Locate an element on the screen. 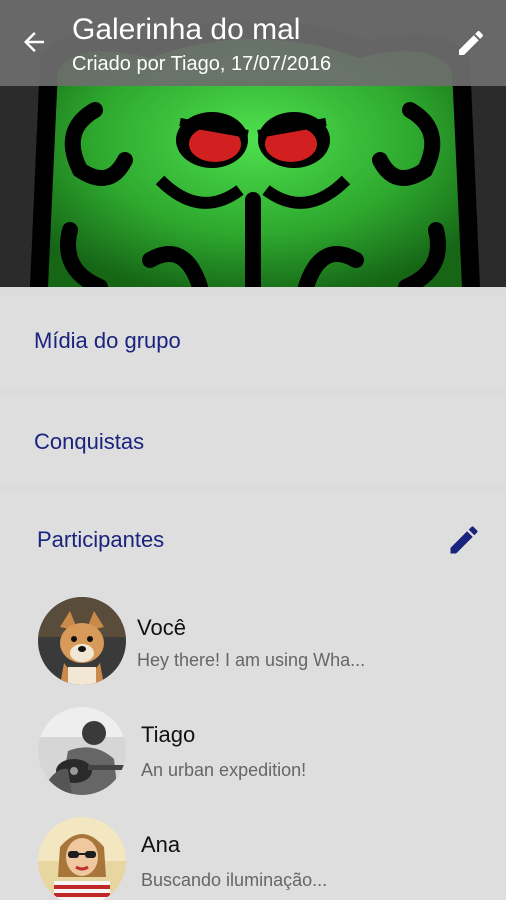 This screenshot has height=900, width=506. guitar-player-avatar-image is located at coordinates (82, 751).